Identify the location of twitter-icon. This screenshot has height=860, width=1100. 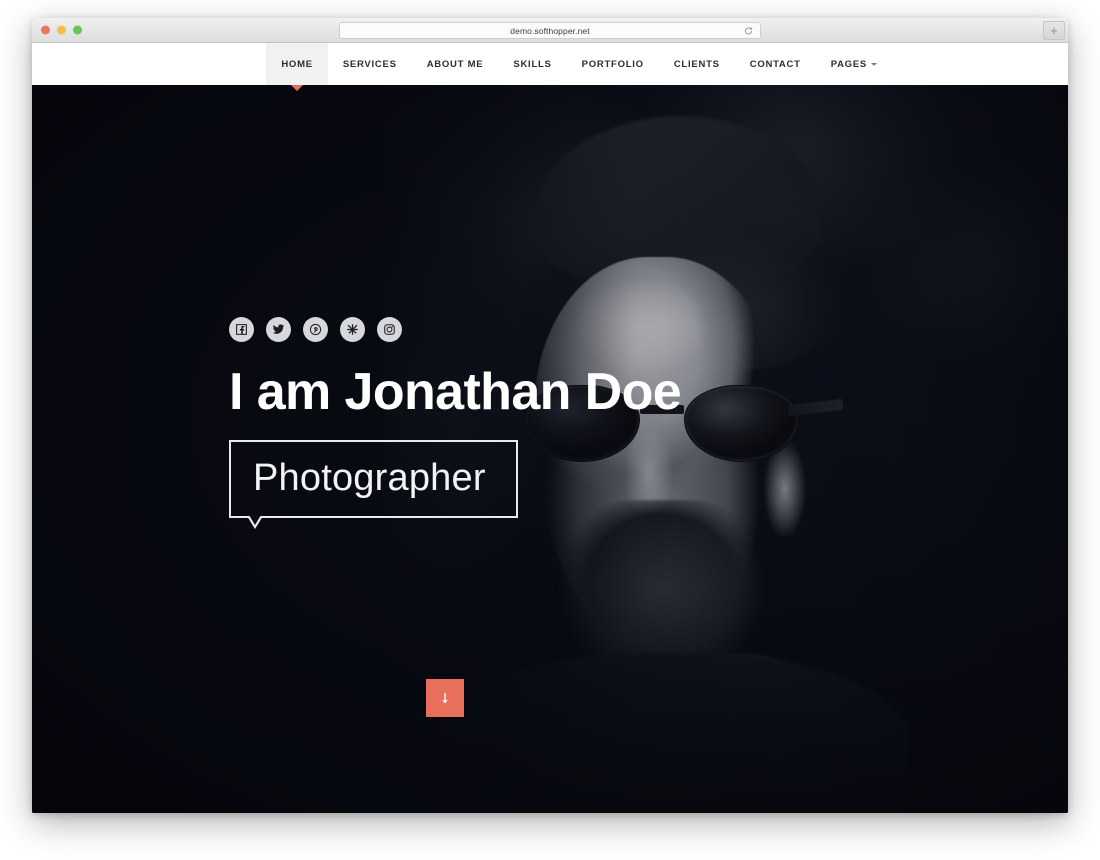
(278, 329).